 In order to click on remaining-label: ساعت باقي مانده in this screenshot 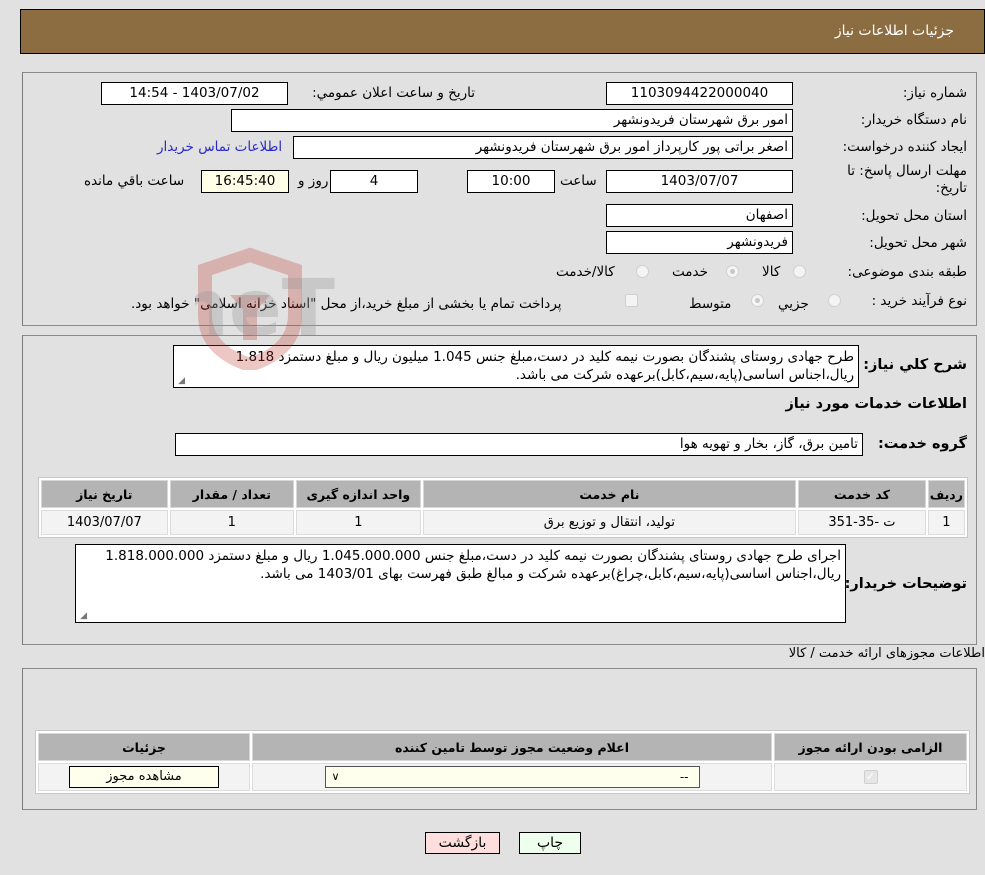, I will do `click(134, 181)`.